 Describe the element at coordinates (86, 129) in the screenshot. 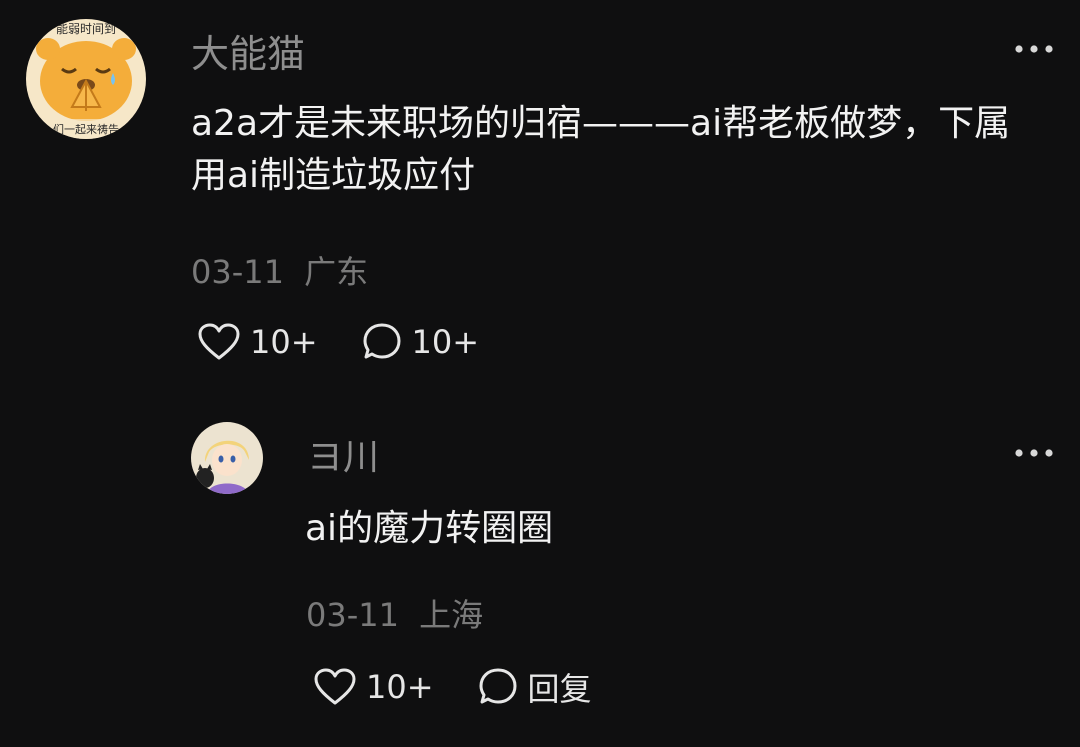

I see `svg-text: 们一起来祷告` at that location.